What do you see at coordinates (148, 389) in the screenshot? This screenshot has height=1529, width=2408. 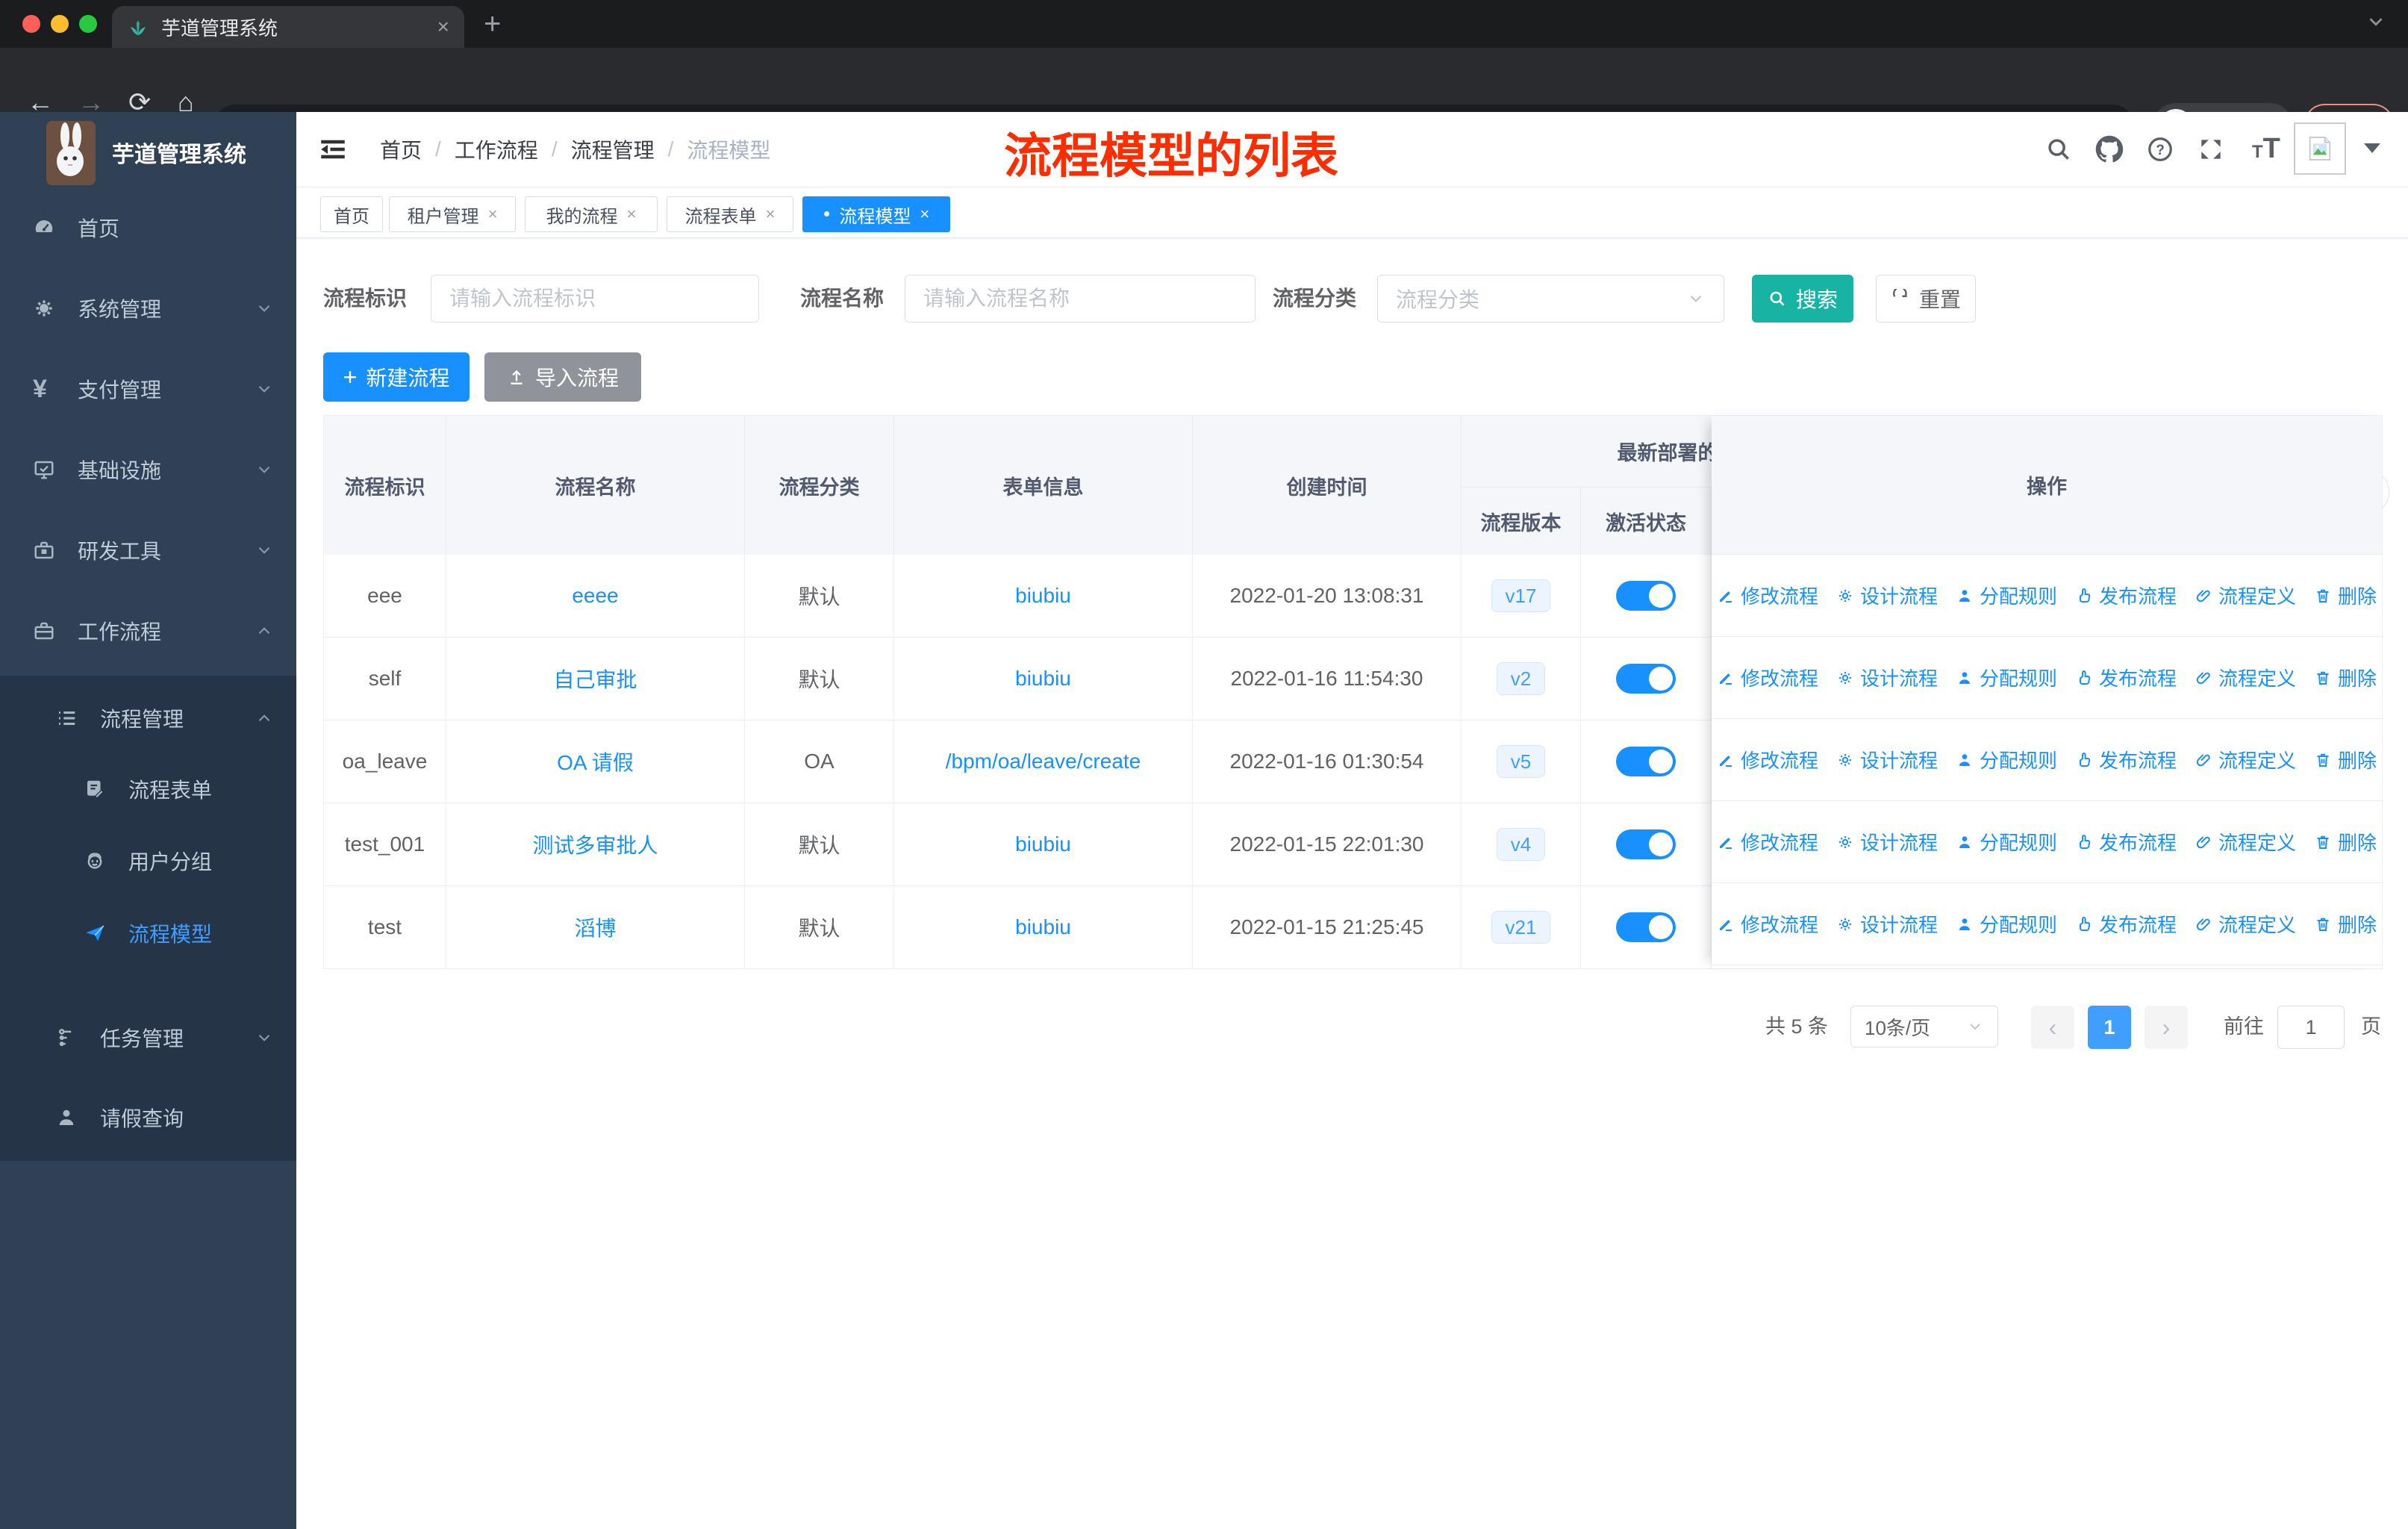 I see `sidebar-item-payment: ¥ 支付管理` at bounding box center [148, 389].